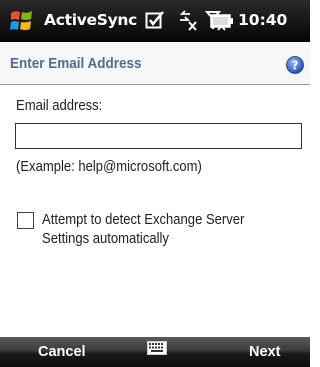 This screenshot has height=367, width=320. What do you see at coordinates (76, 63) in the screenshot?
I see `page-title: Enter Email Address` at bounding box center [76, 63].